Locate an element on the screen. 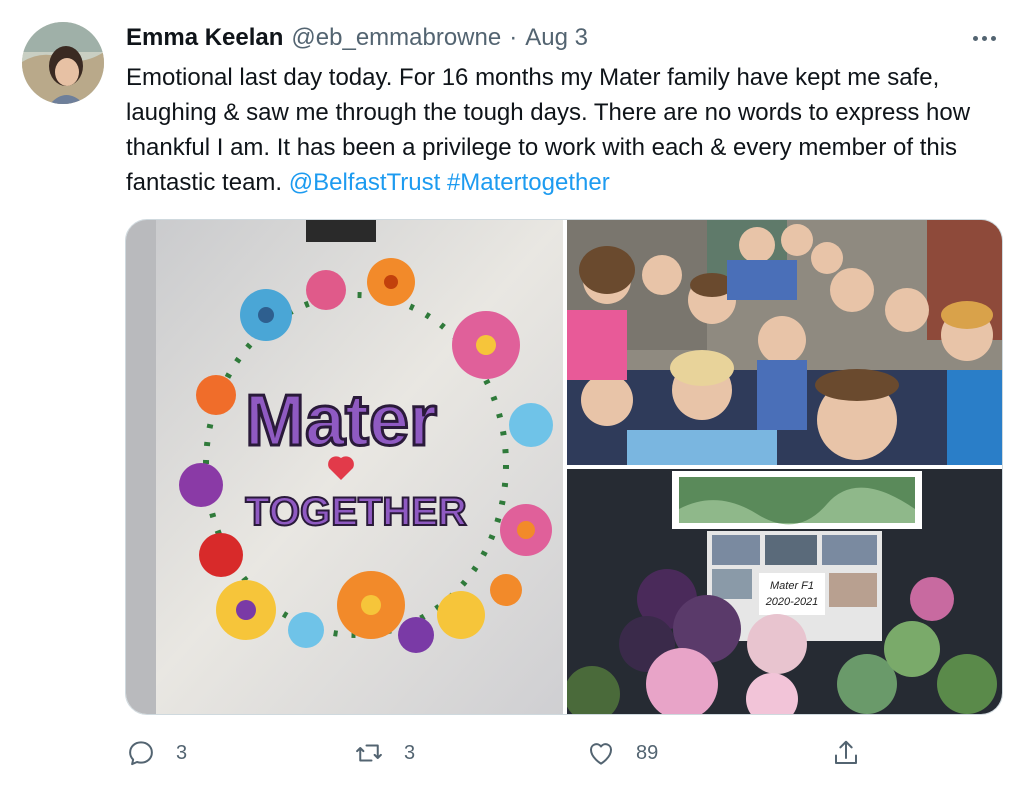 The image size is (1024, 793). author-name: Emma Keelan is located at coordinates (204, 38).